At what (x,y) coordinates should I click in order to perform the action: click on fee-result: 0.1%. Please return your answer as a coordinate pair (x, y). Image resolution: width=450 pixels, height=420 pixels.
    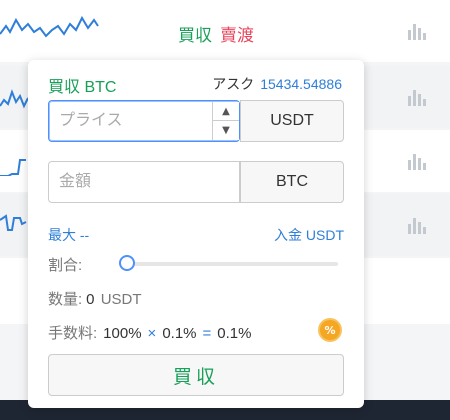
    Looking at the image, I should click on (234, 333).